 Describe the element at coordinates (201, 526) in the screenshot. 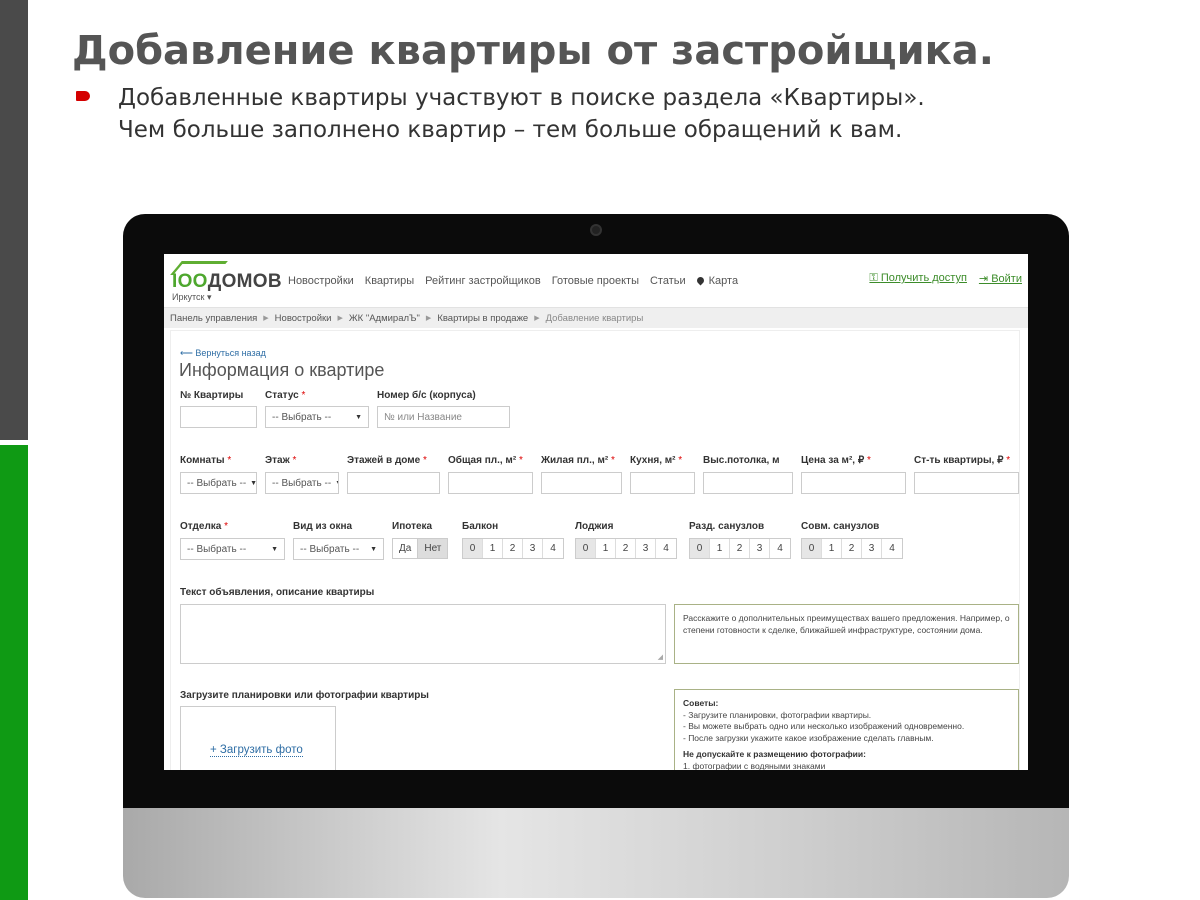

I see `finish-label-text: Отделка` at that location.